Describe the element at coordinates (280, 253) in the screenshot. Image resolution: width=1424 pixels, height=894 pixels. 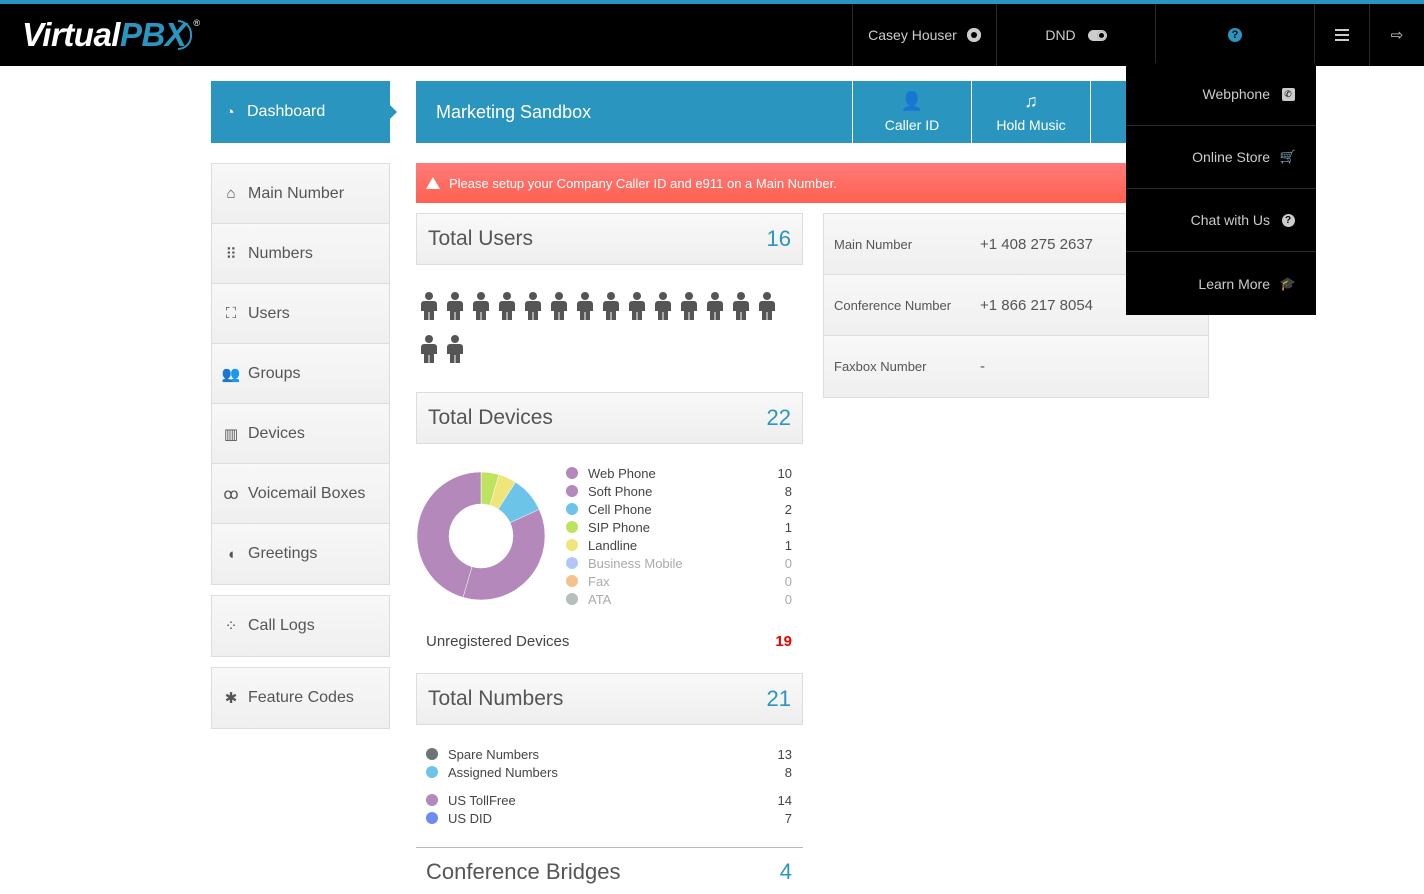
I see `sidebar-item-label: Numbers` at that location.